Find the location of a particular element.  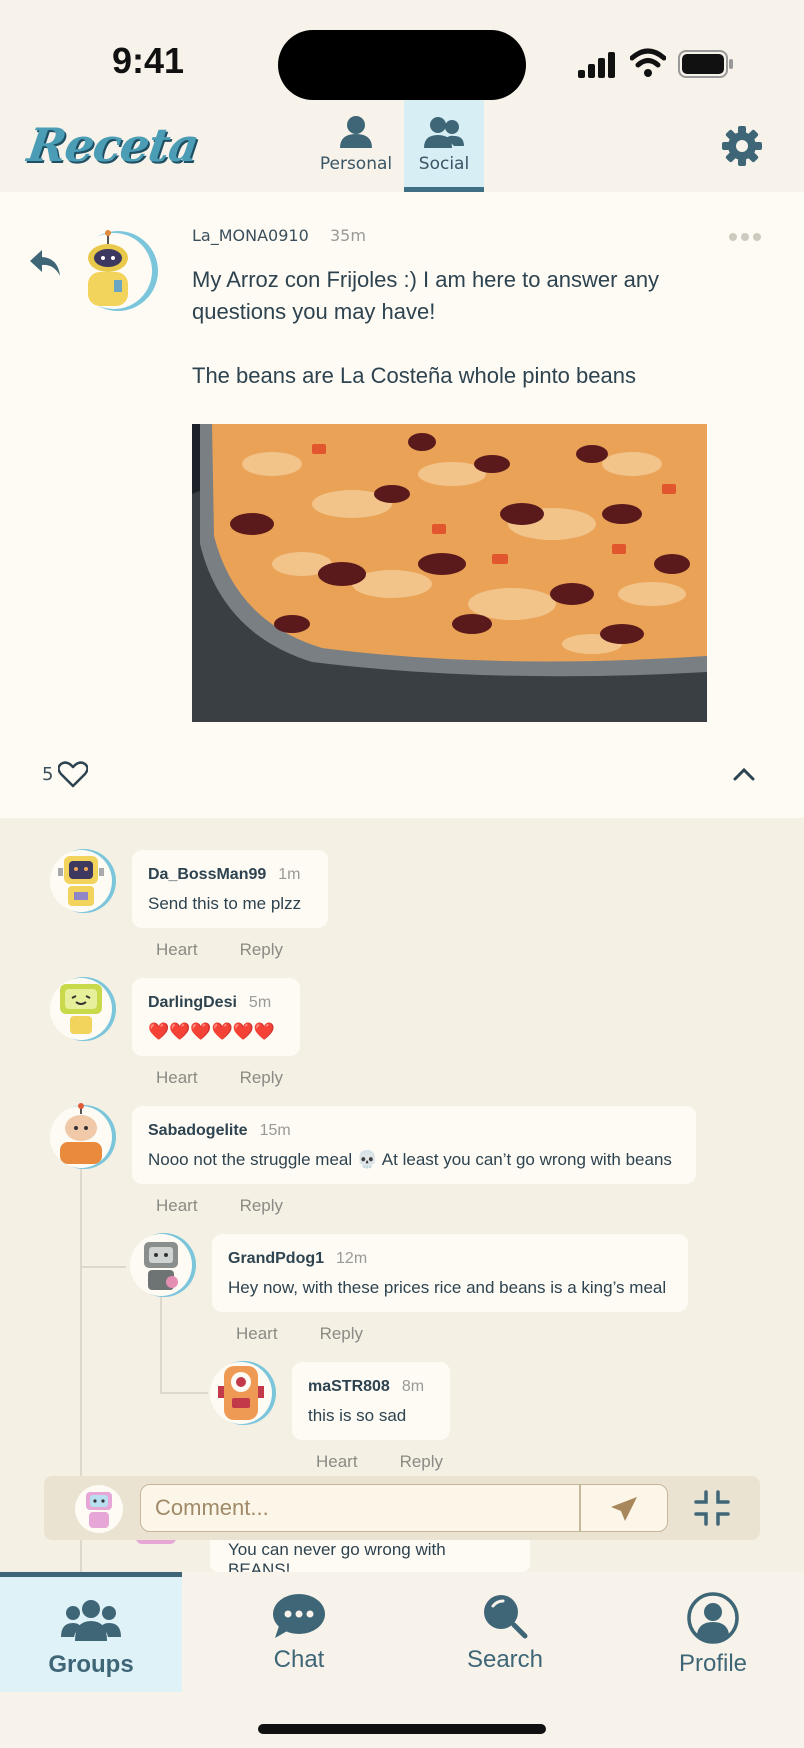

comment-username: maSTR808 is located at coordinates (349, 1386).